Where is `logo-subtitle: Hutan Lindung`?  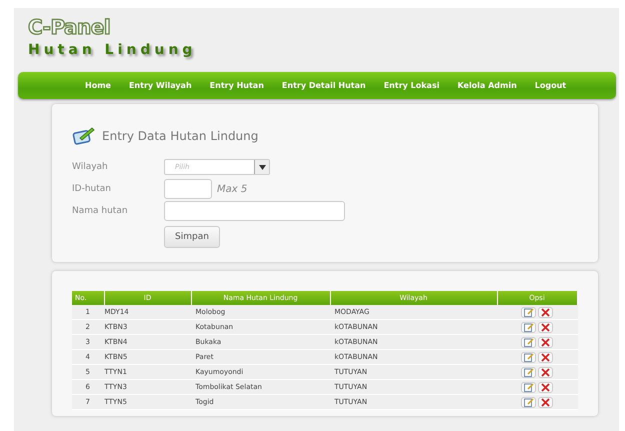
logo-subtitle: Hutan Lindung is located at coordinates (112, 50).